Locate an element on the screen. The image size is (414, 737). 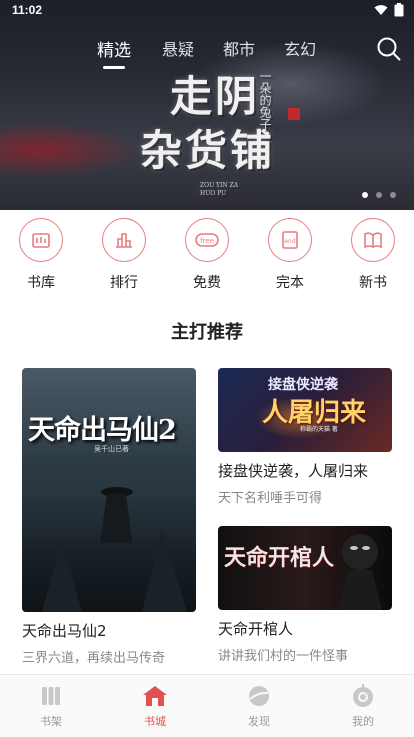
wifi-icon is located at coordinates (381, 11).